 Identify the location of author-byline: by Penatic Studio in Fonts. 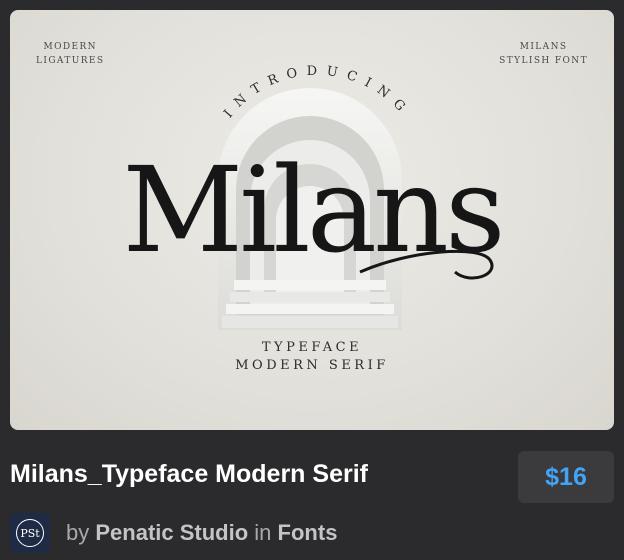
(201, 533).